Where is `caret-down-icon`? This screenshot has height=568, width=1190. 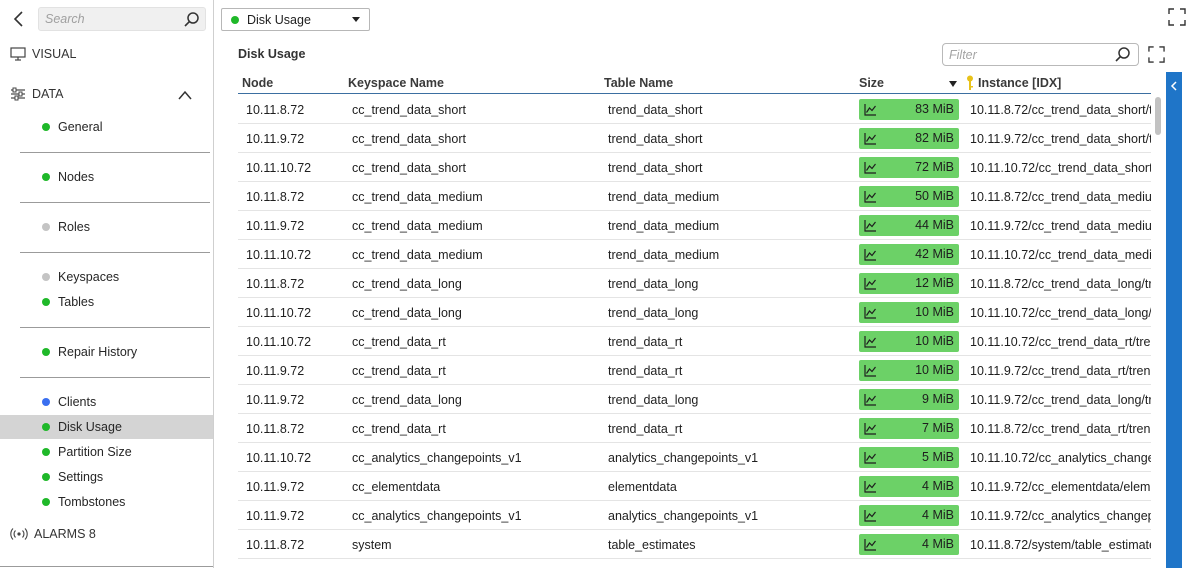
caret-down-icon is located at coordinates (356, 19).